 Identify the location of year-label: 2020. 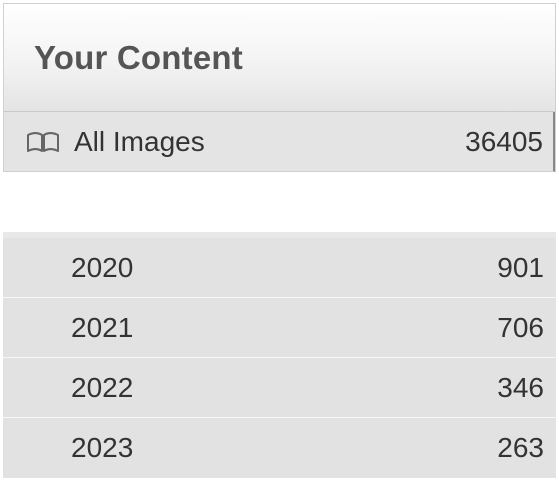
(102, 267).